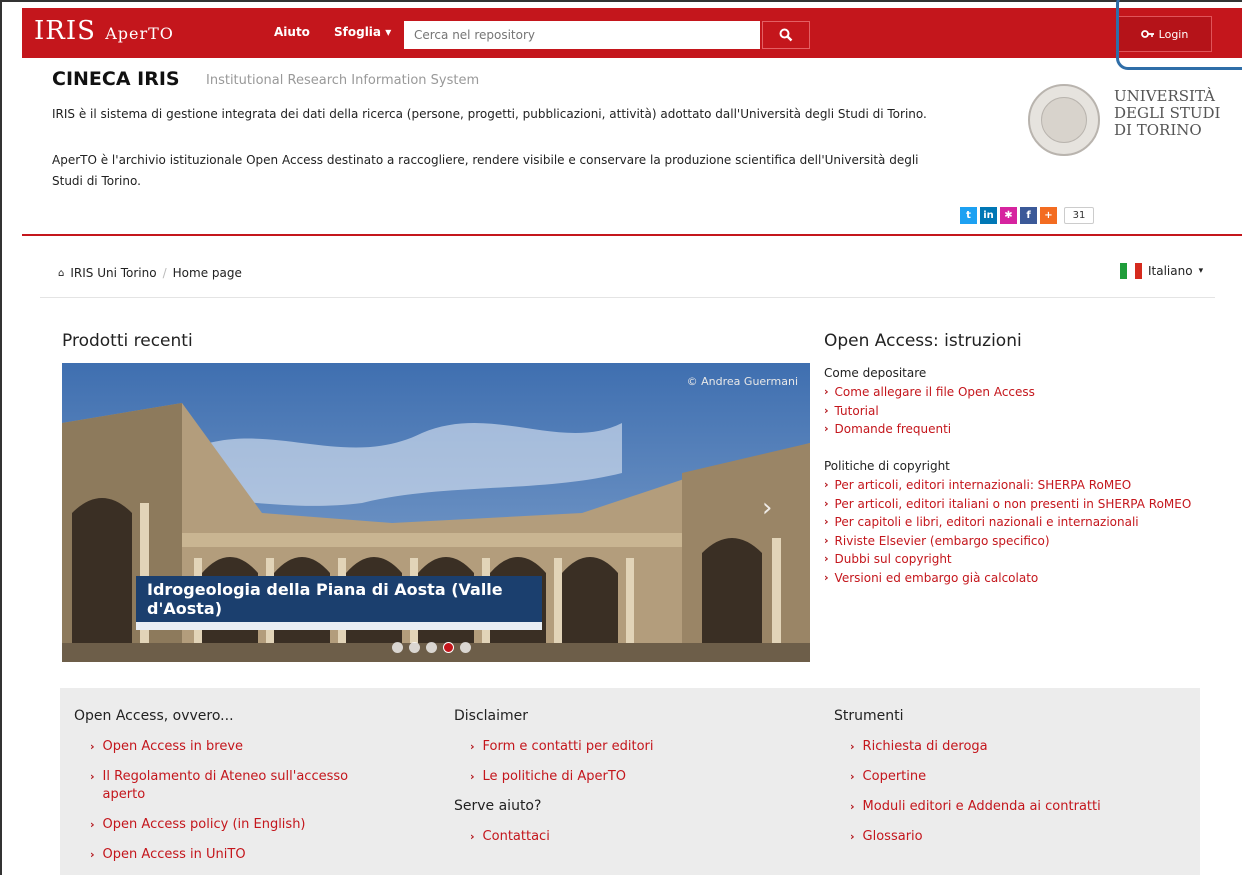 This screenshot has width=1242, height=876. Describe the element at coordinates (207, 273) in the screenshot. I see `breadcrumb-item-home: Home page` at that location.